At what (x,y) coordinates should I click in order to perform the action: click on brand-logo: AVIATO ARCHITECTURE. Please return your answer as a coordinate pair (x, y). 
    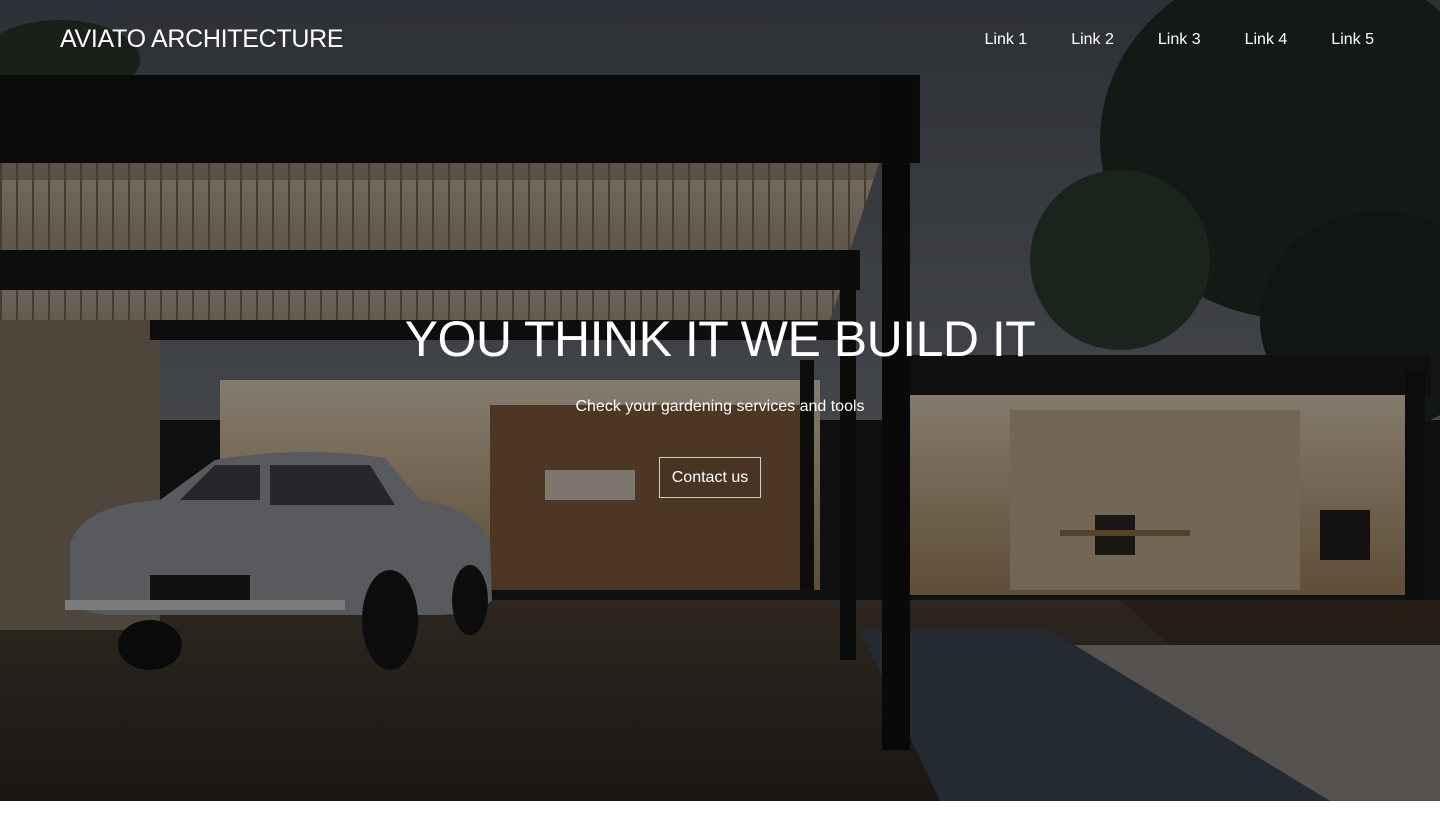
    Looking at the image, I should click on (202, 39).